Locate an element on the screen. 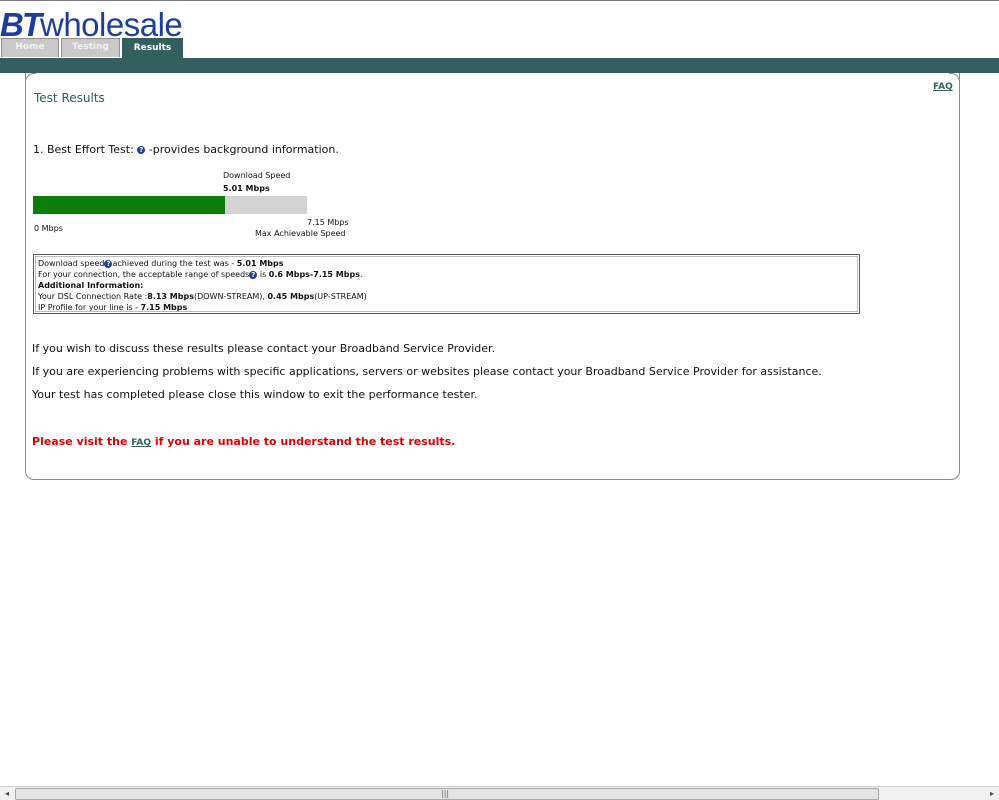  info-ip-profile-label: IP Profile for your line is - is located at coordinates (89, 307).